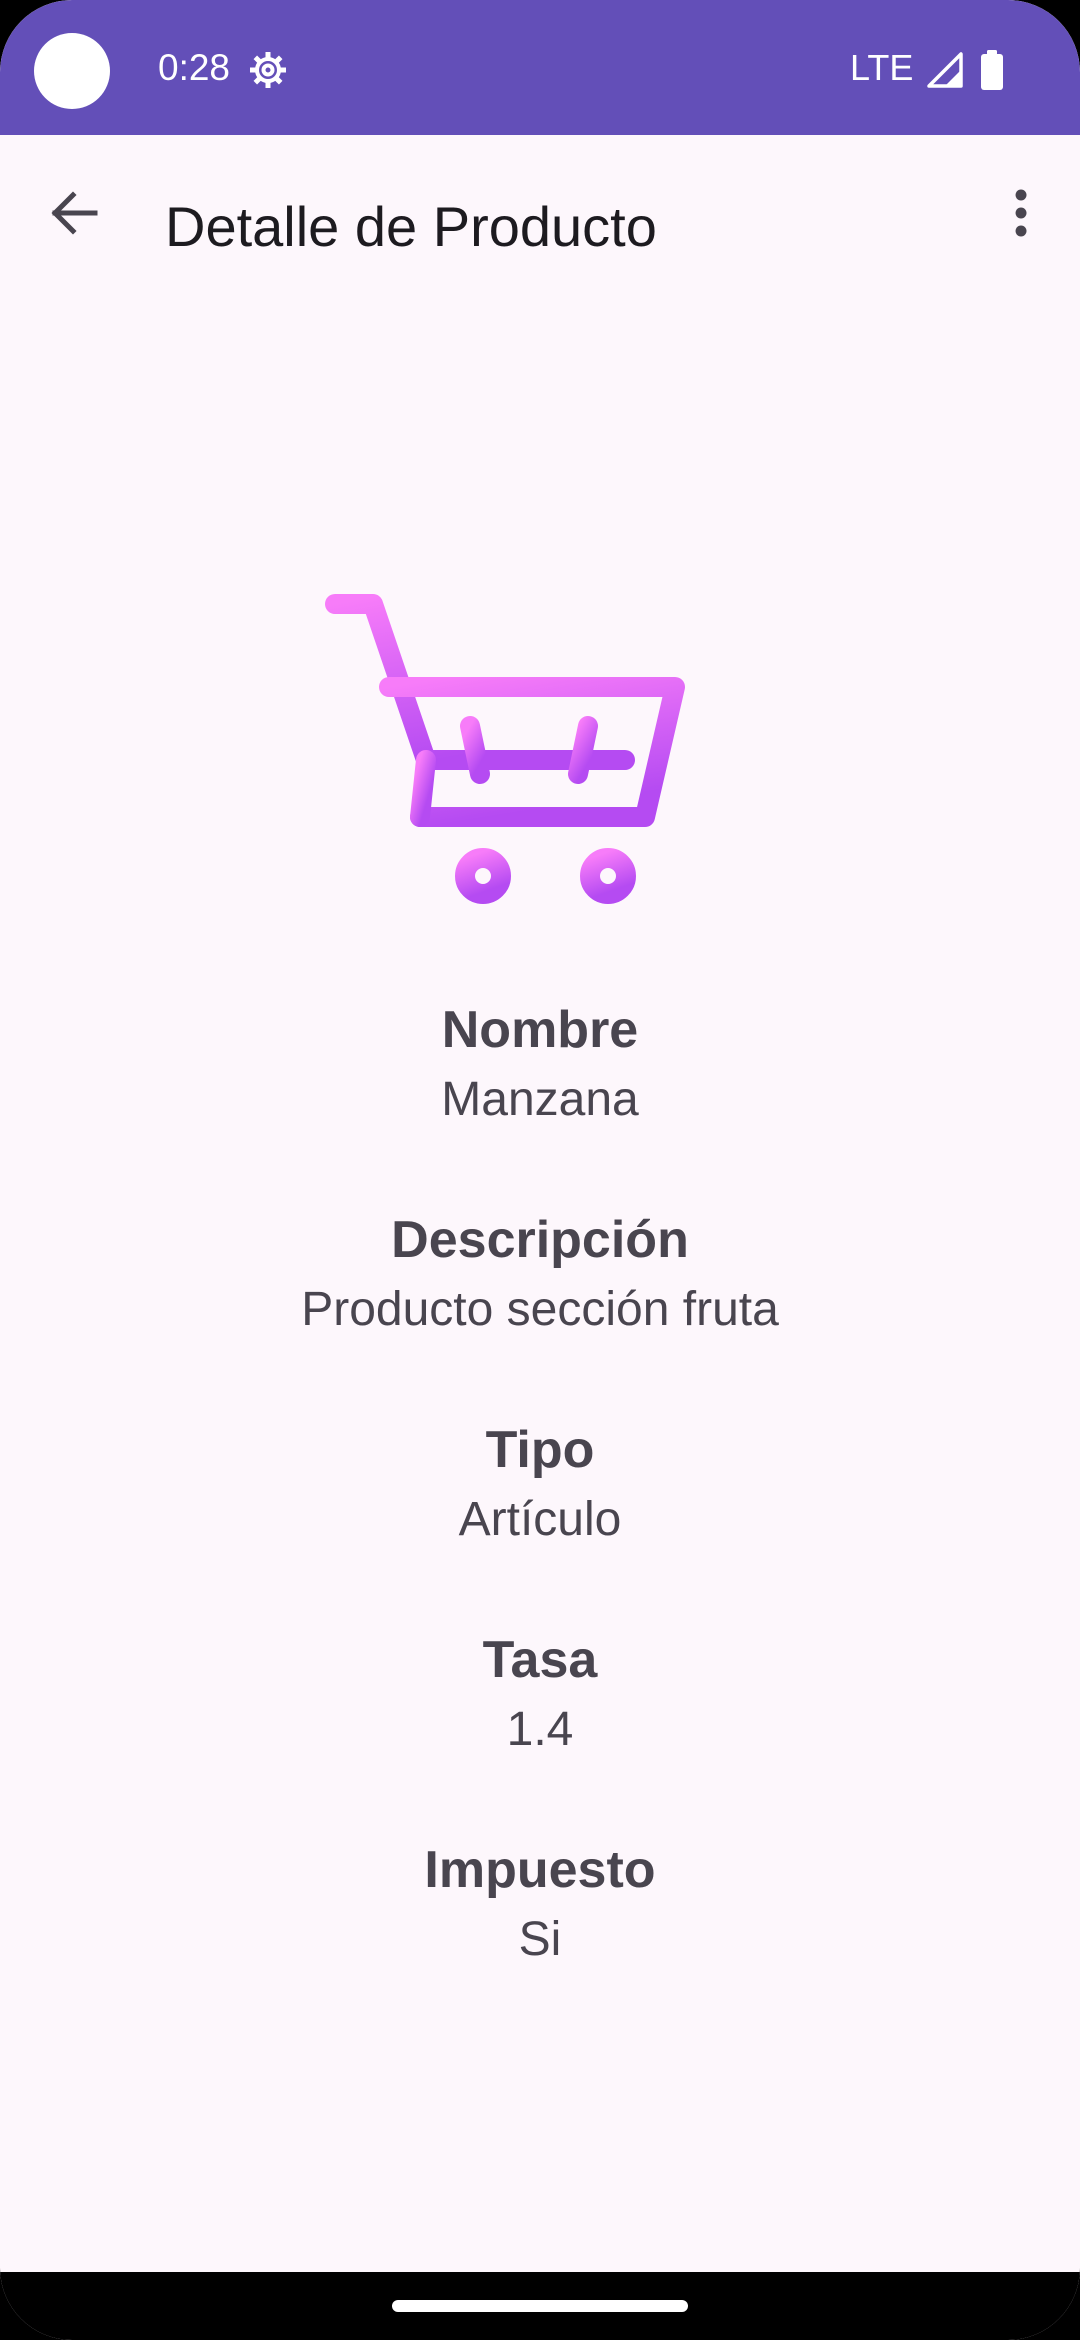  I want to click on field-descripcion: Descripción Producto sección fruta, so click(540, 1310).